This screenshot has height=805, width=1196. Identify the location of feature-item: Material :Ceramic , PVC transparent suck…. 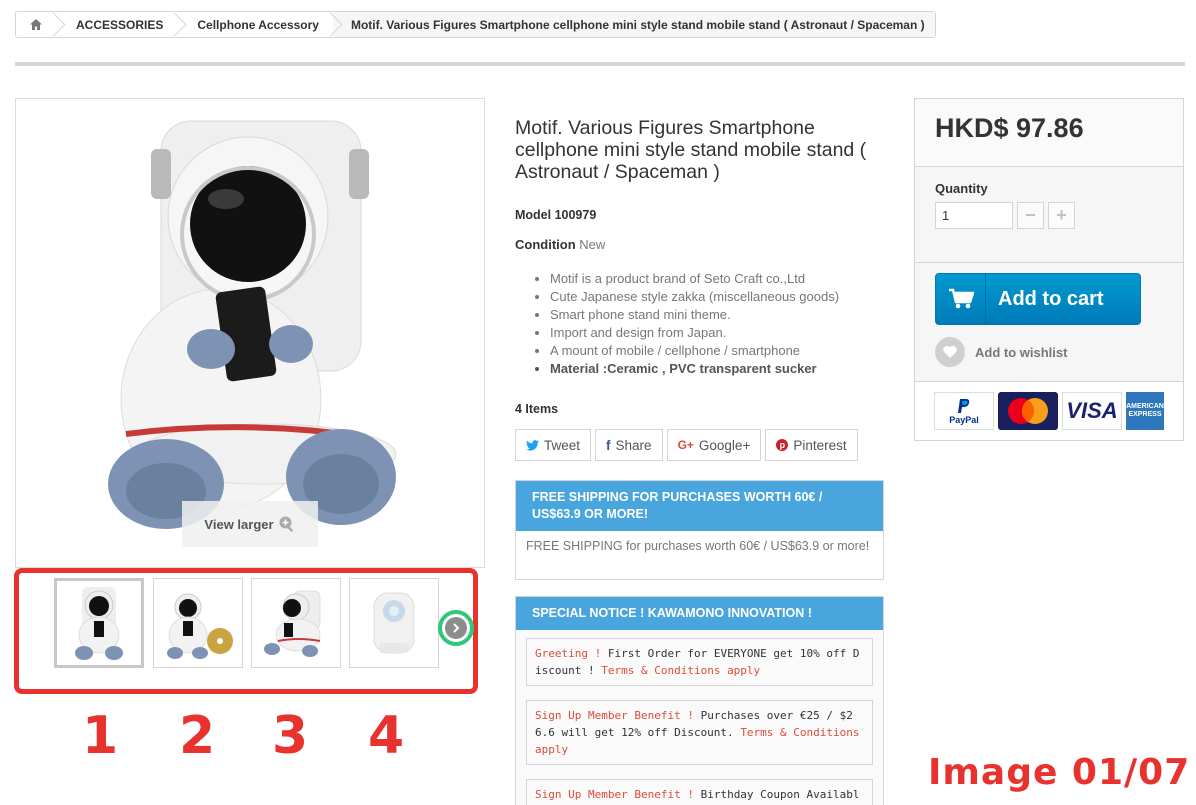
(720, 369).